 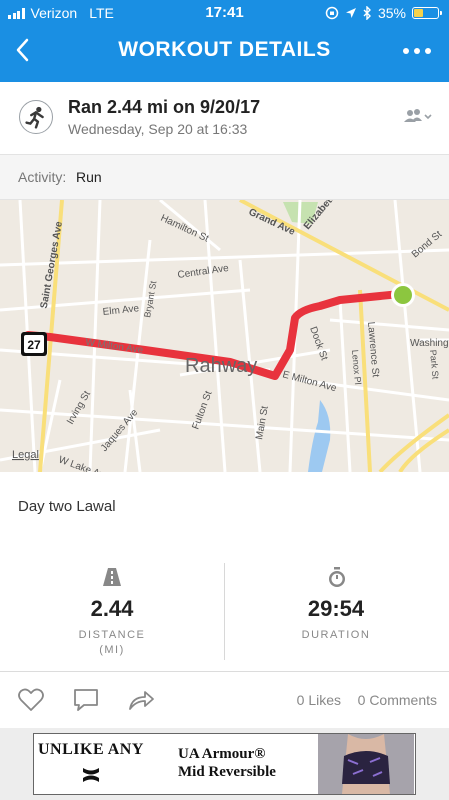 I want to click on like-heart-icon, so click(x=31, y=700).